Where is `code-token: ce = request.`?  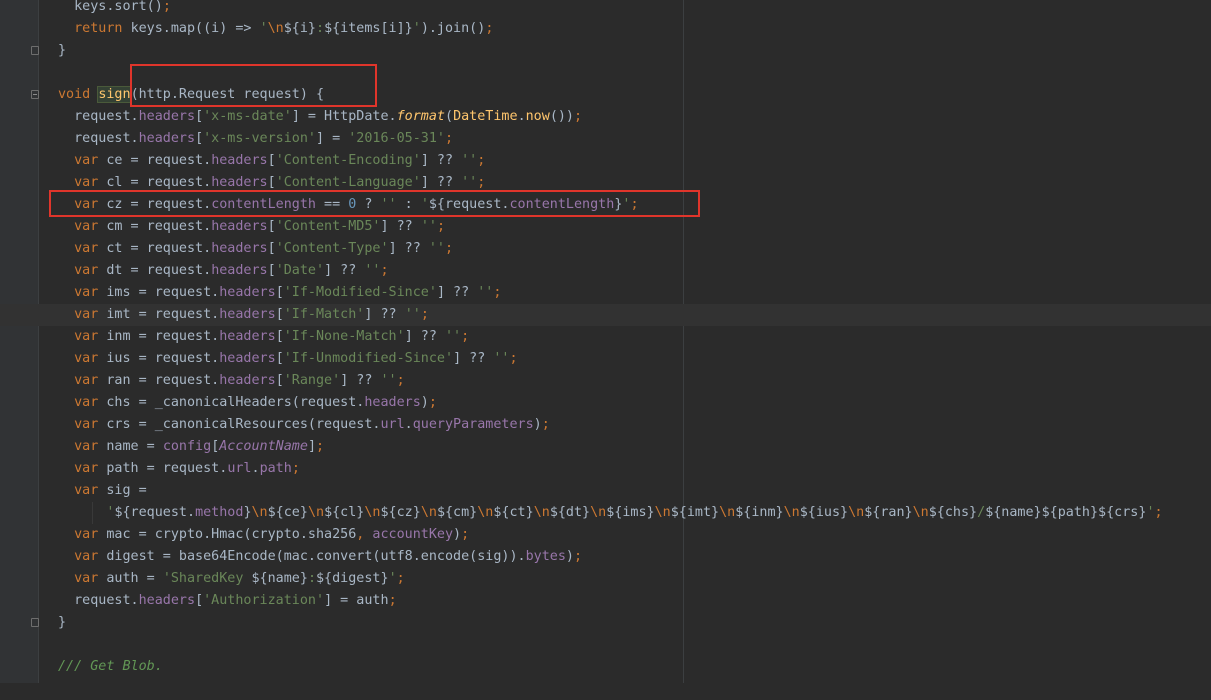
code-token: ce = request. is located at coordinates (159, 160).